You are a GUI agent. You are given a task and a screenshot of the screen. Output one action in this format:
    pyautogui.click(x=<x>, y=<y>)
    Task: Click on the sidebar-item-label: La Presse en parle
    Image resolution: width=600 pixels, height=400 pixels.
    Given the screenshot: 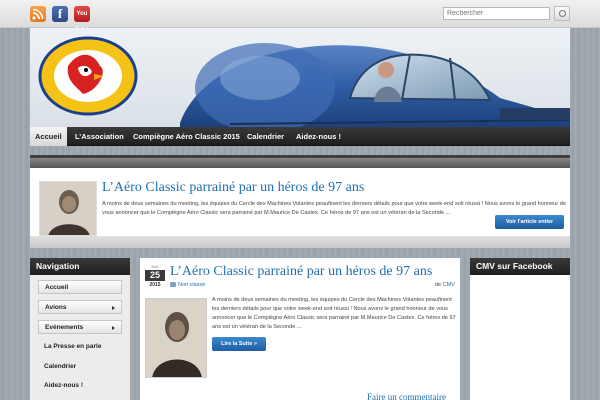 What is the action you would take?
    pyautogui.click(x=73, y=346)
    